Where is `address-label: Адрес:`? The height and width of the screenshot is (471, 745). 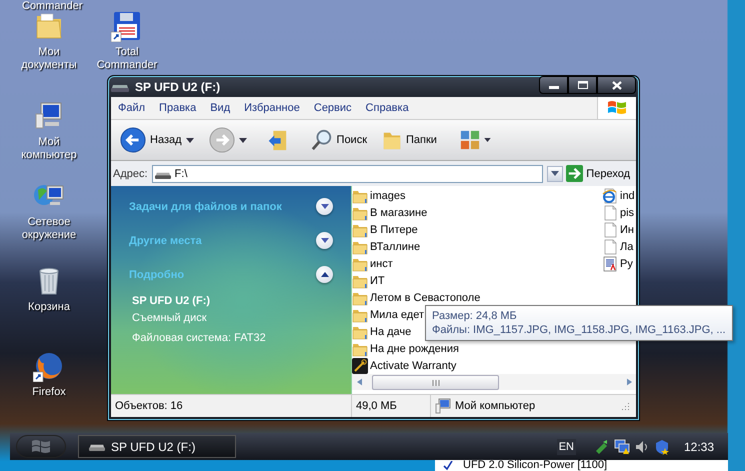 address-label: Адрес: is located at coordinates (130, 174).